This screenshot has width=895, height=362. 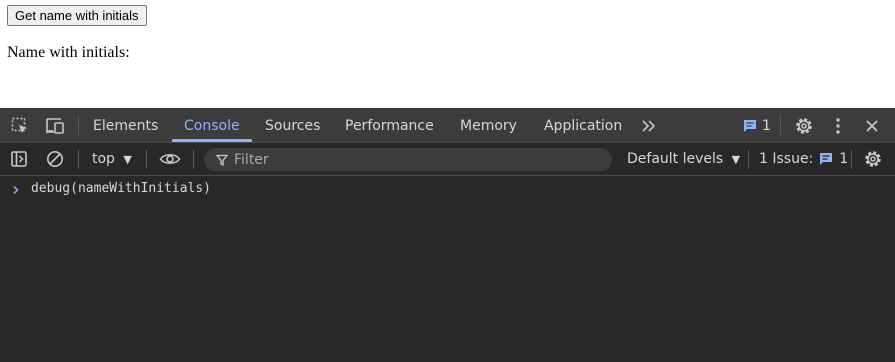 What do you see at coordinates (55, 125) in the screenshot?
I see `device-toolbar-icon` at bounding box center [55, 125].